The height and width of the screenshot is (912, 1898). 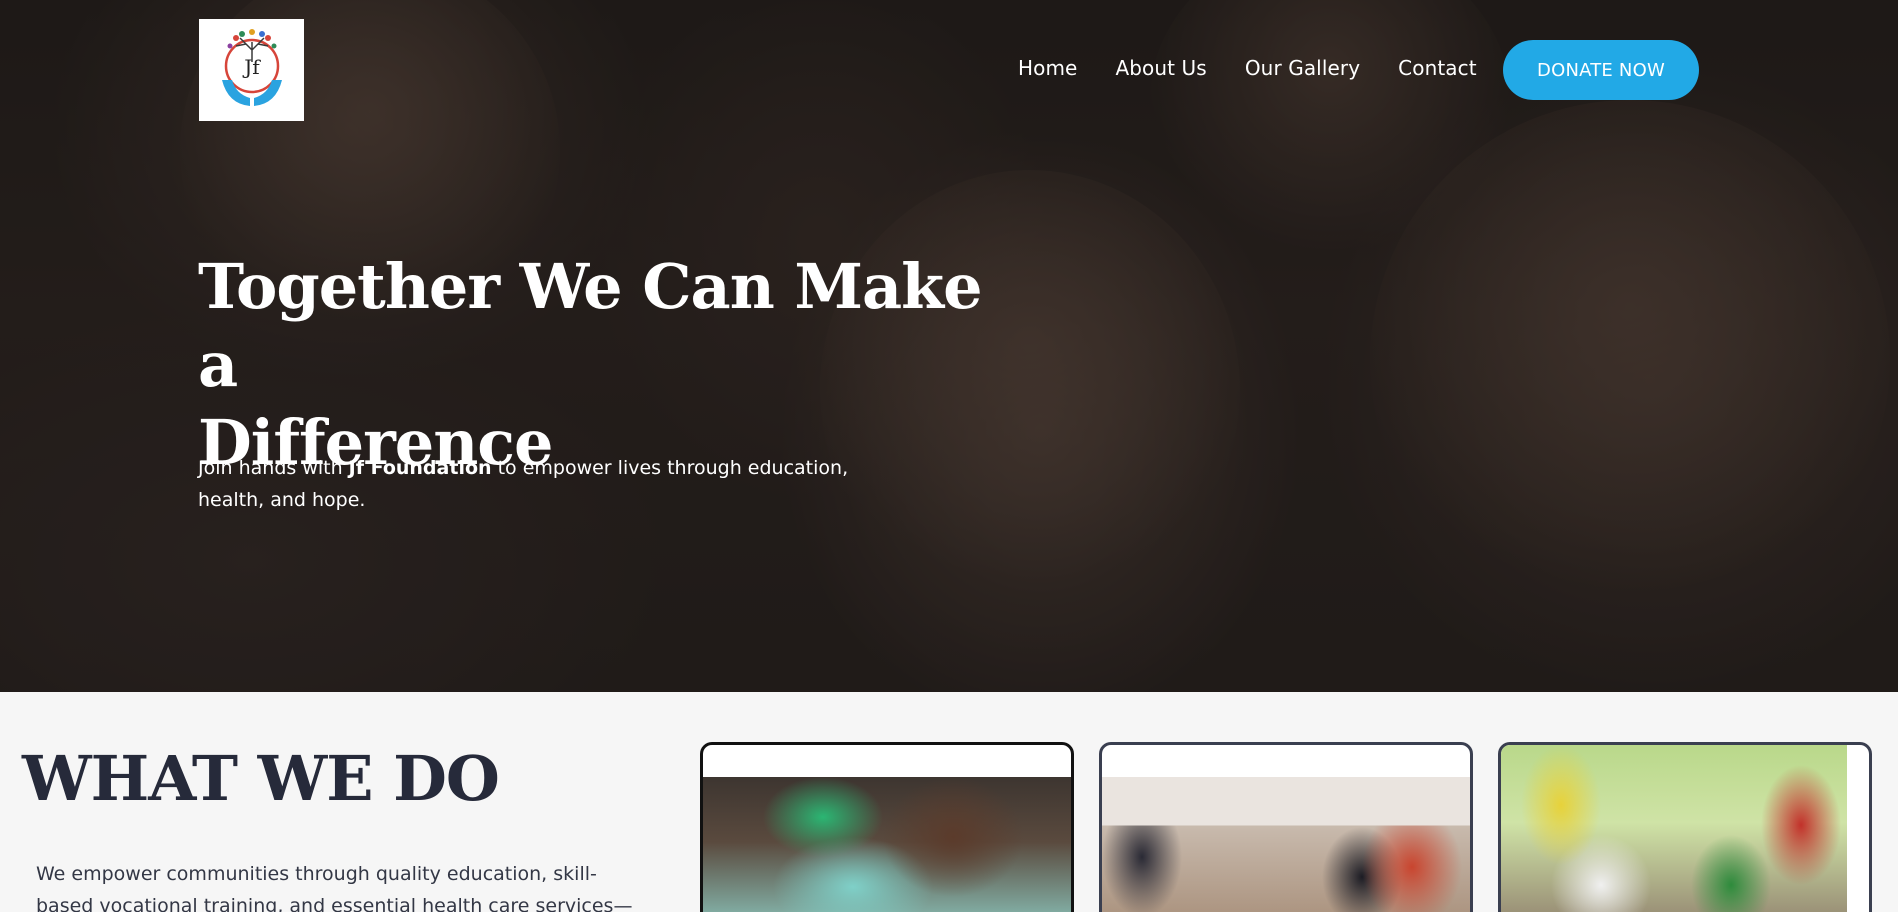 What do you see at coordinates (1601, 70) in the screenshot?
I see `donate-now-button: DONATE NOW` at bounding box center [1601, 70].